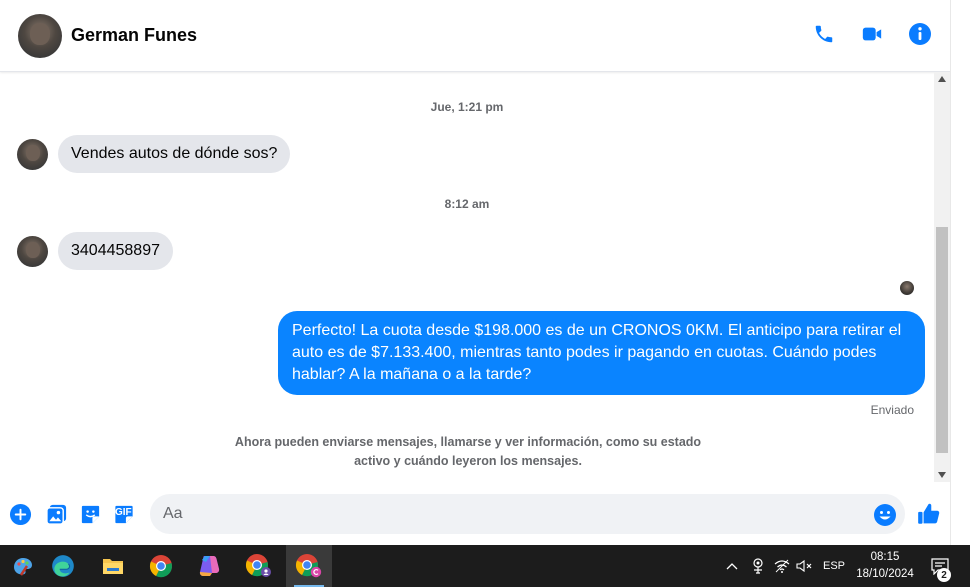  I want to click on file-explorer-icon, so click(113, 566).